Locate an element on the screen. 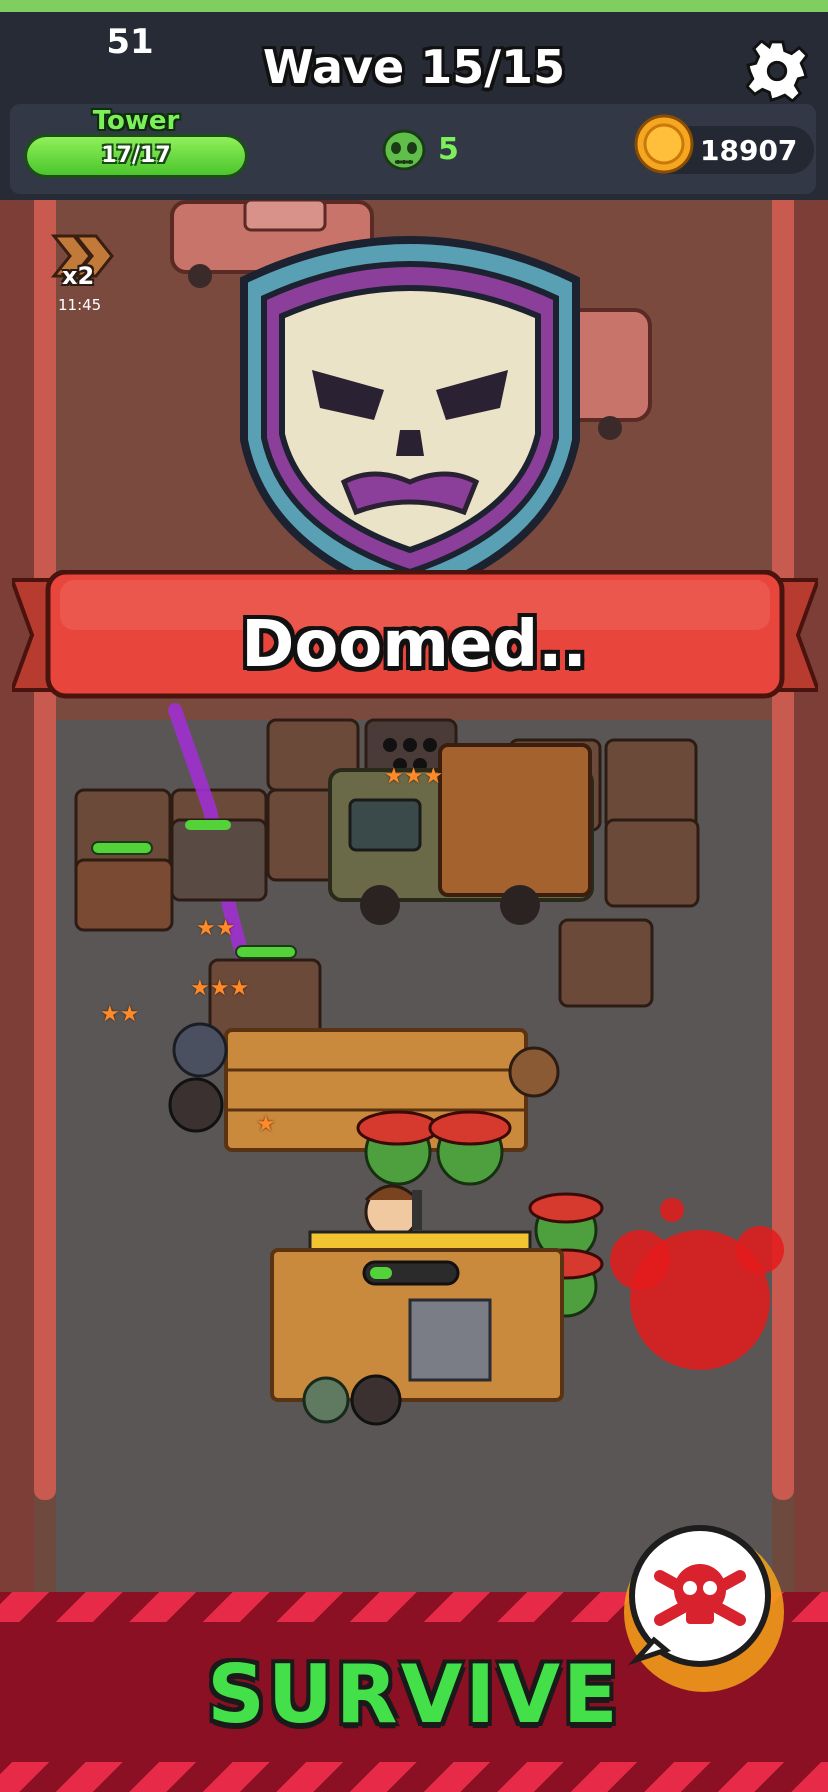 Image resolution: width=828 pixels, height=1792 pixels. stars-unit-a: ★★ is located at coordinates (216, 928).